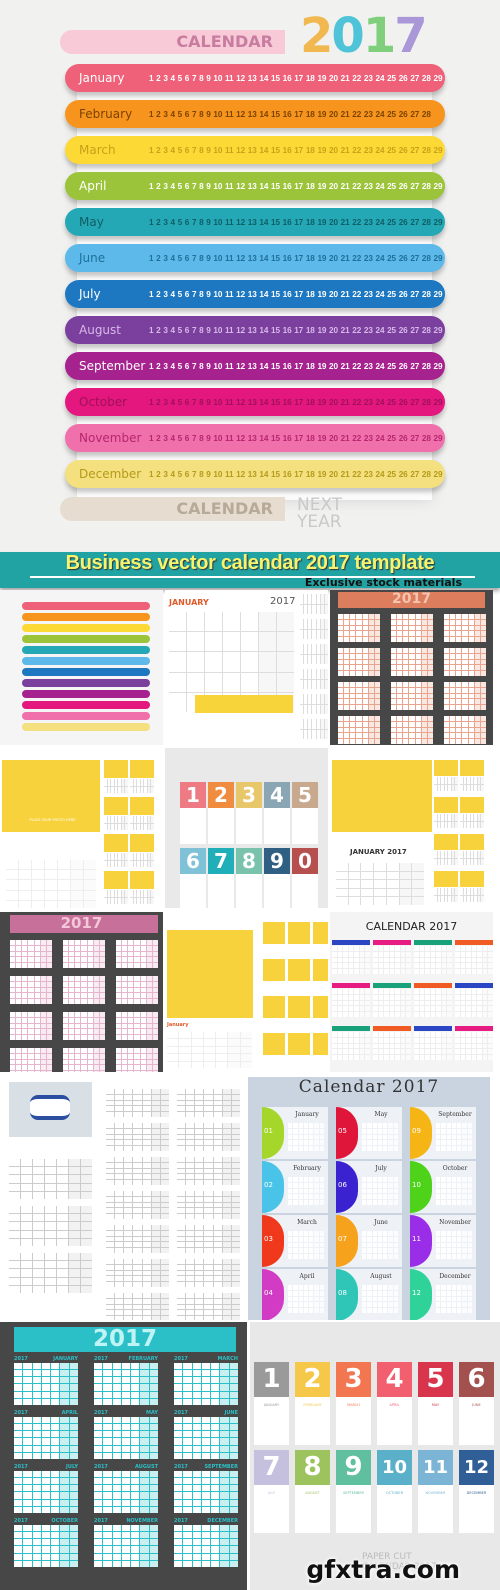  What do you see at coordinates (415, 186) in the screenshot?
I see `day-number: 27` at bounding box center [415, 186].